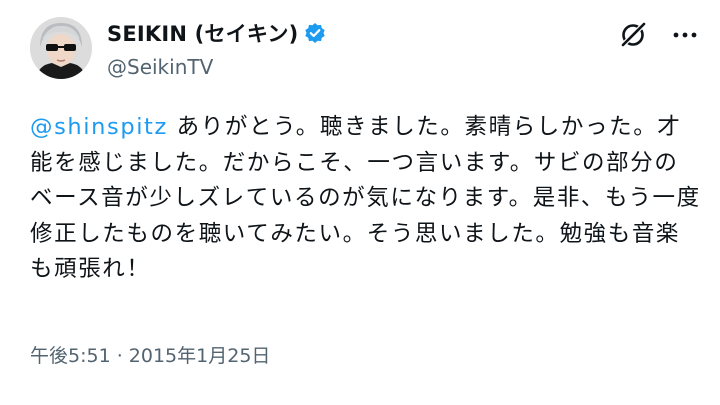  Describe the element at coordinates (315, 33) in the screenshot. I see `verified-badge-icon` at that location.